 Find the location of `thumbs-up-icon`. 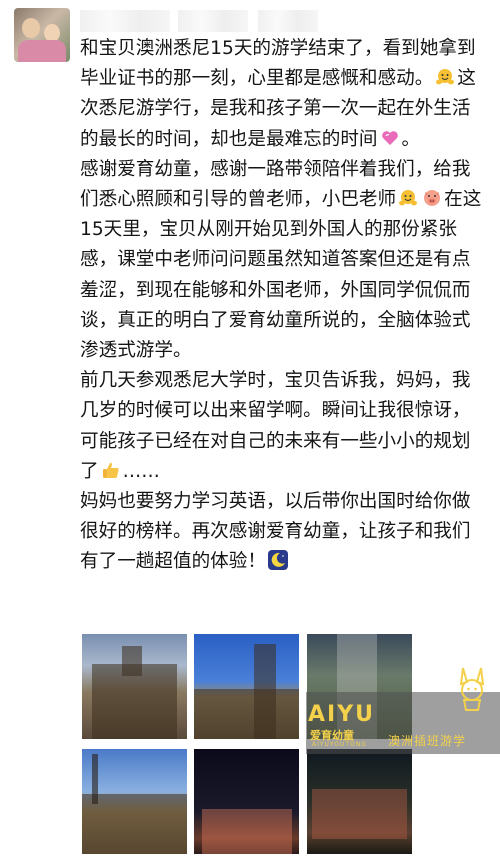

thumbs-up-icon is located at coordinates (110, 470).